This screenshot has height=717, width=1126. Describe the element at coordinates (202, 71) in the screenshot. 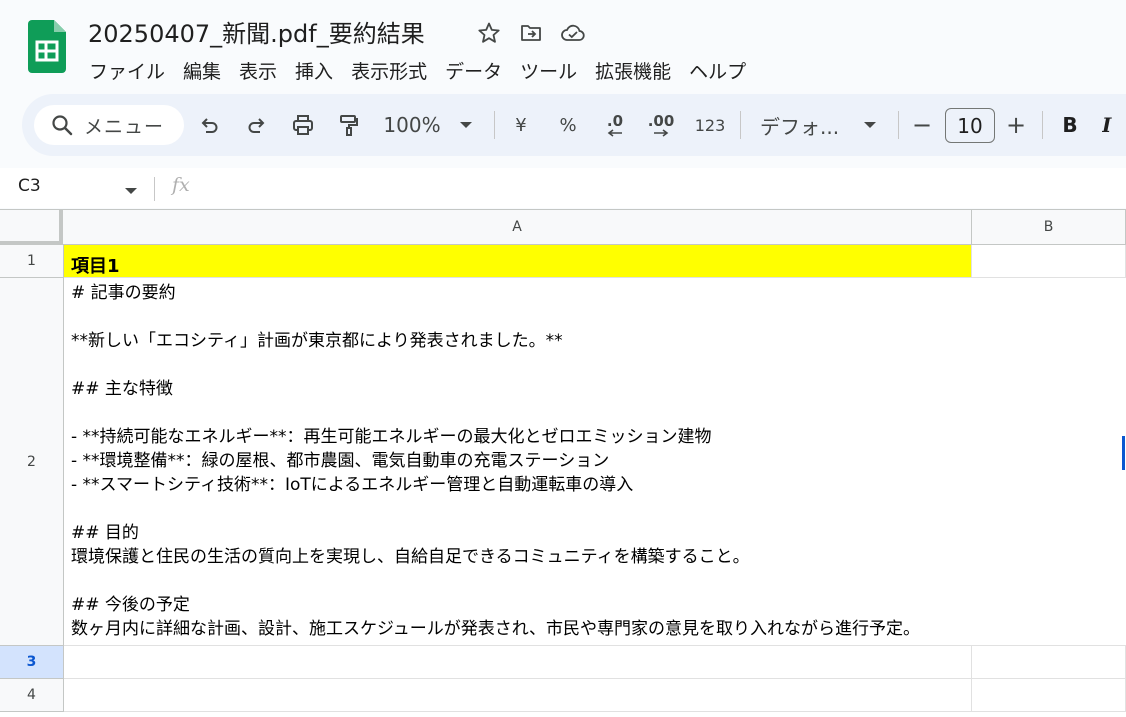

I see `menu-edit: 編集` at that location.